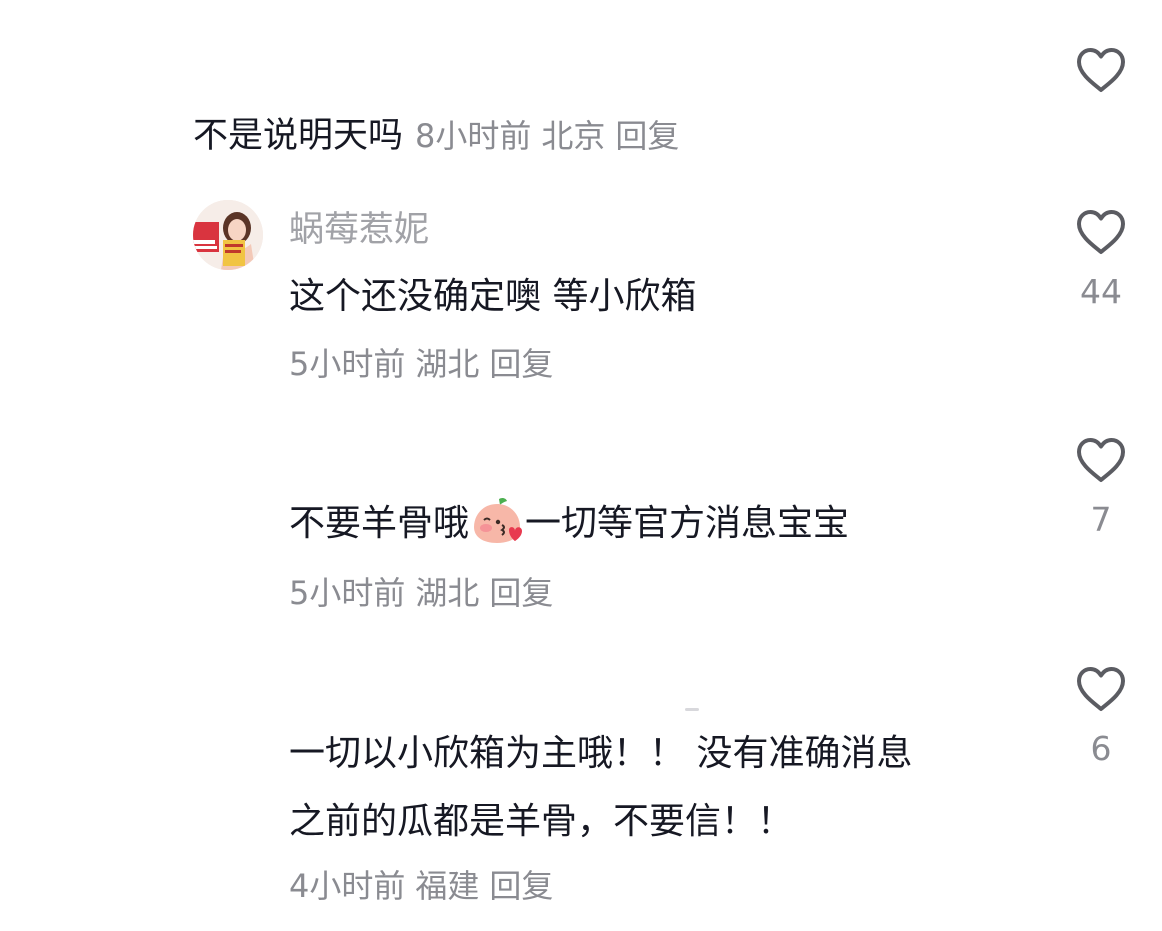 This screenshot has height=931, width=1162. What do you see at coordinates (447, 886) in the screenshot?
I see `reply-location: 福建` at bounding box center [447, 886].